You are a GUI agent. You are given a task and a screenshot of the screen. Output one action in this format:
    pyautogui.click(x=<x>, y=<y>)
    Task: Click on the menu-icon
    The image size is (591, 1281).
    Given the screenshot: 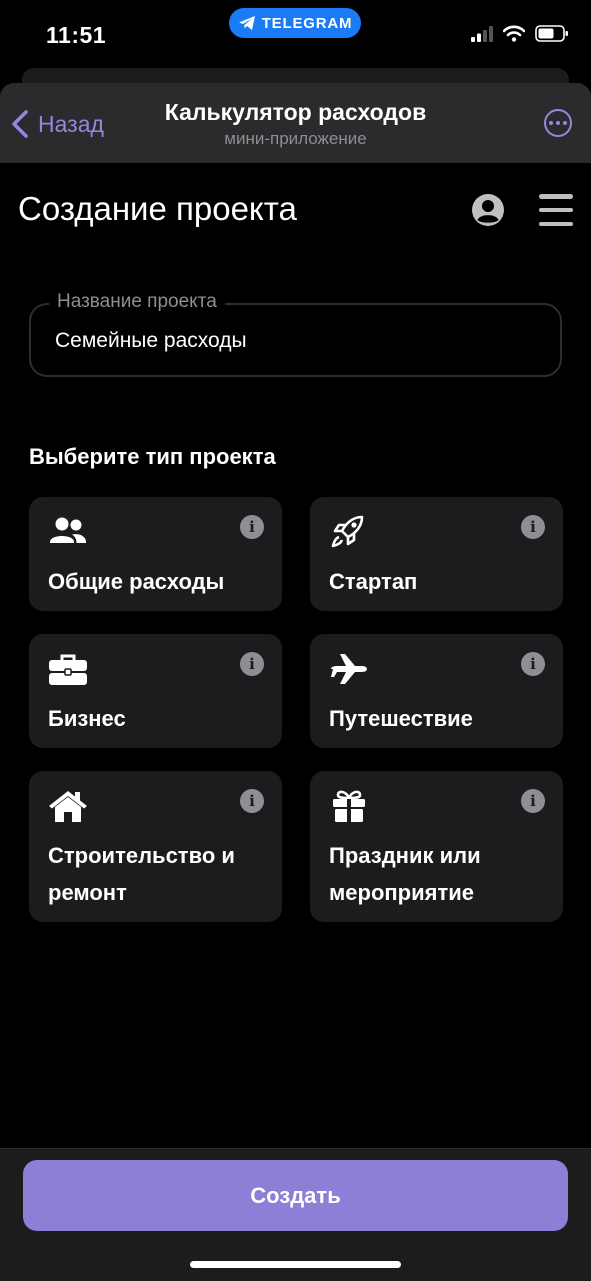 What is the action you would take?
    pyautogui.click(x=556, y=210)
    